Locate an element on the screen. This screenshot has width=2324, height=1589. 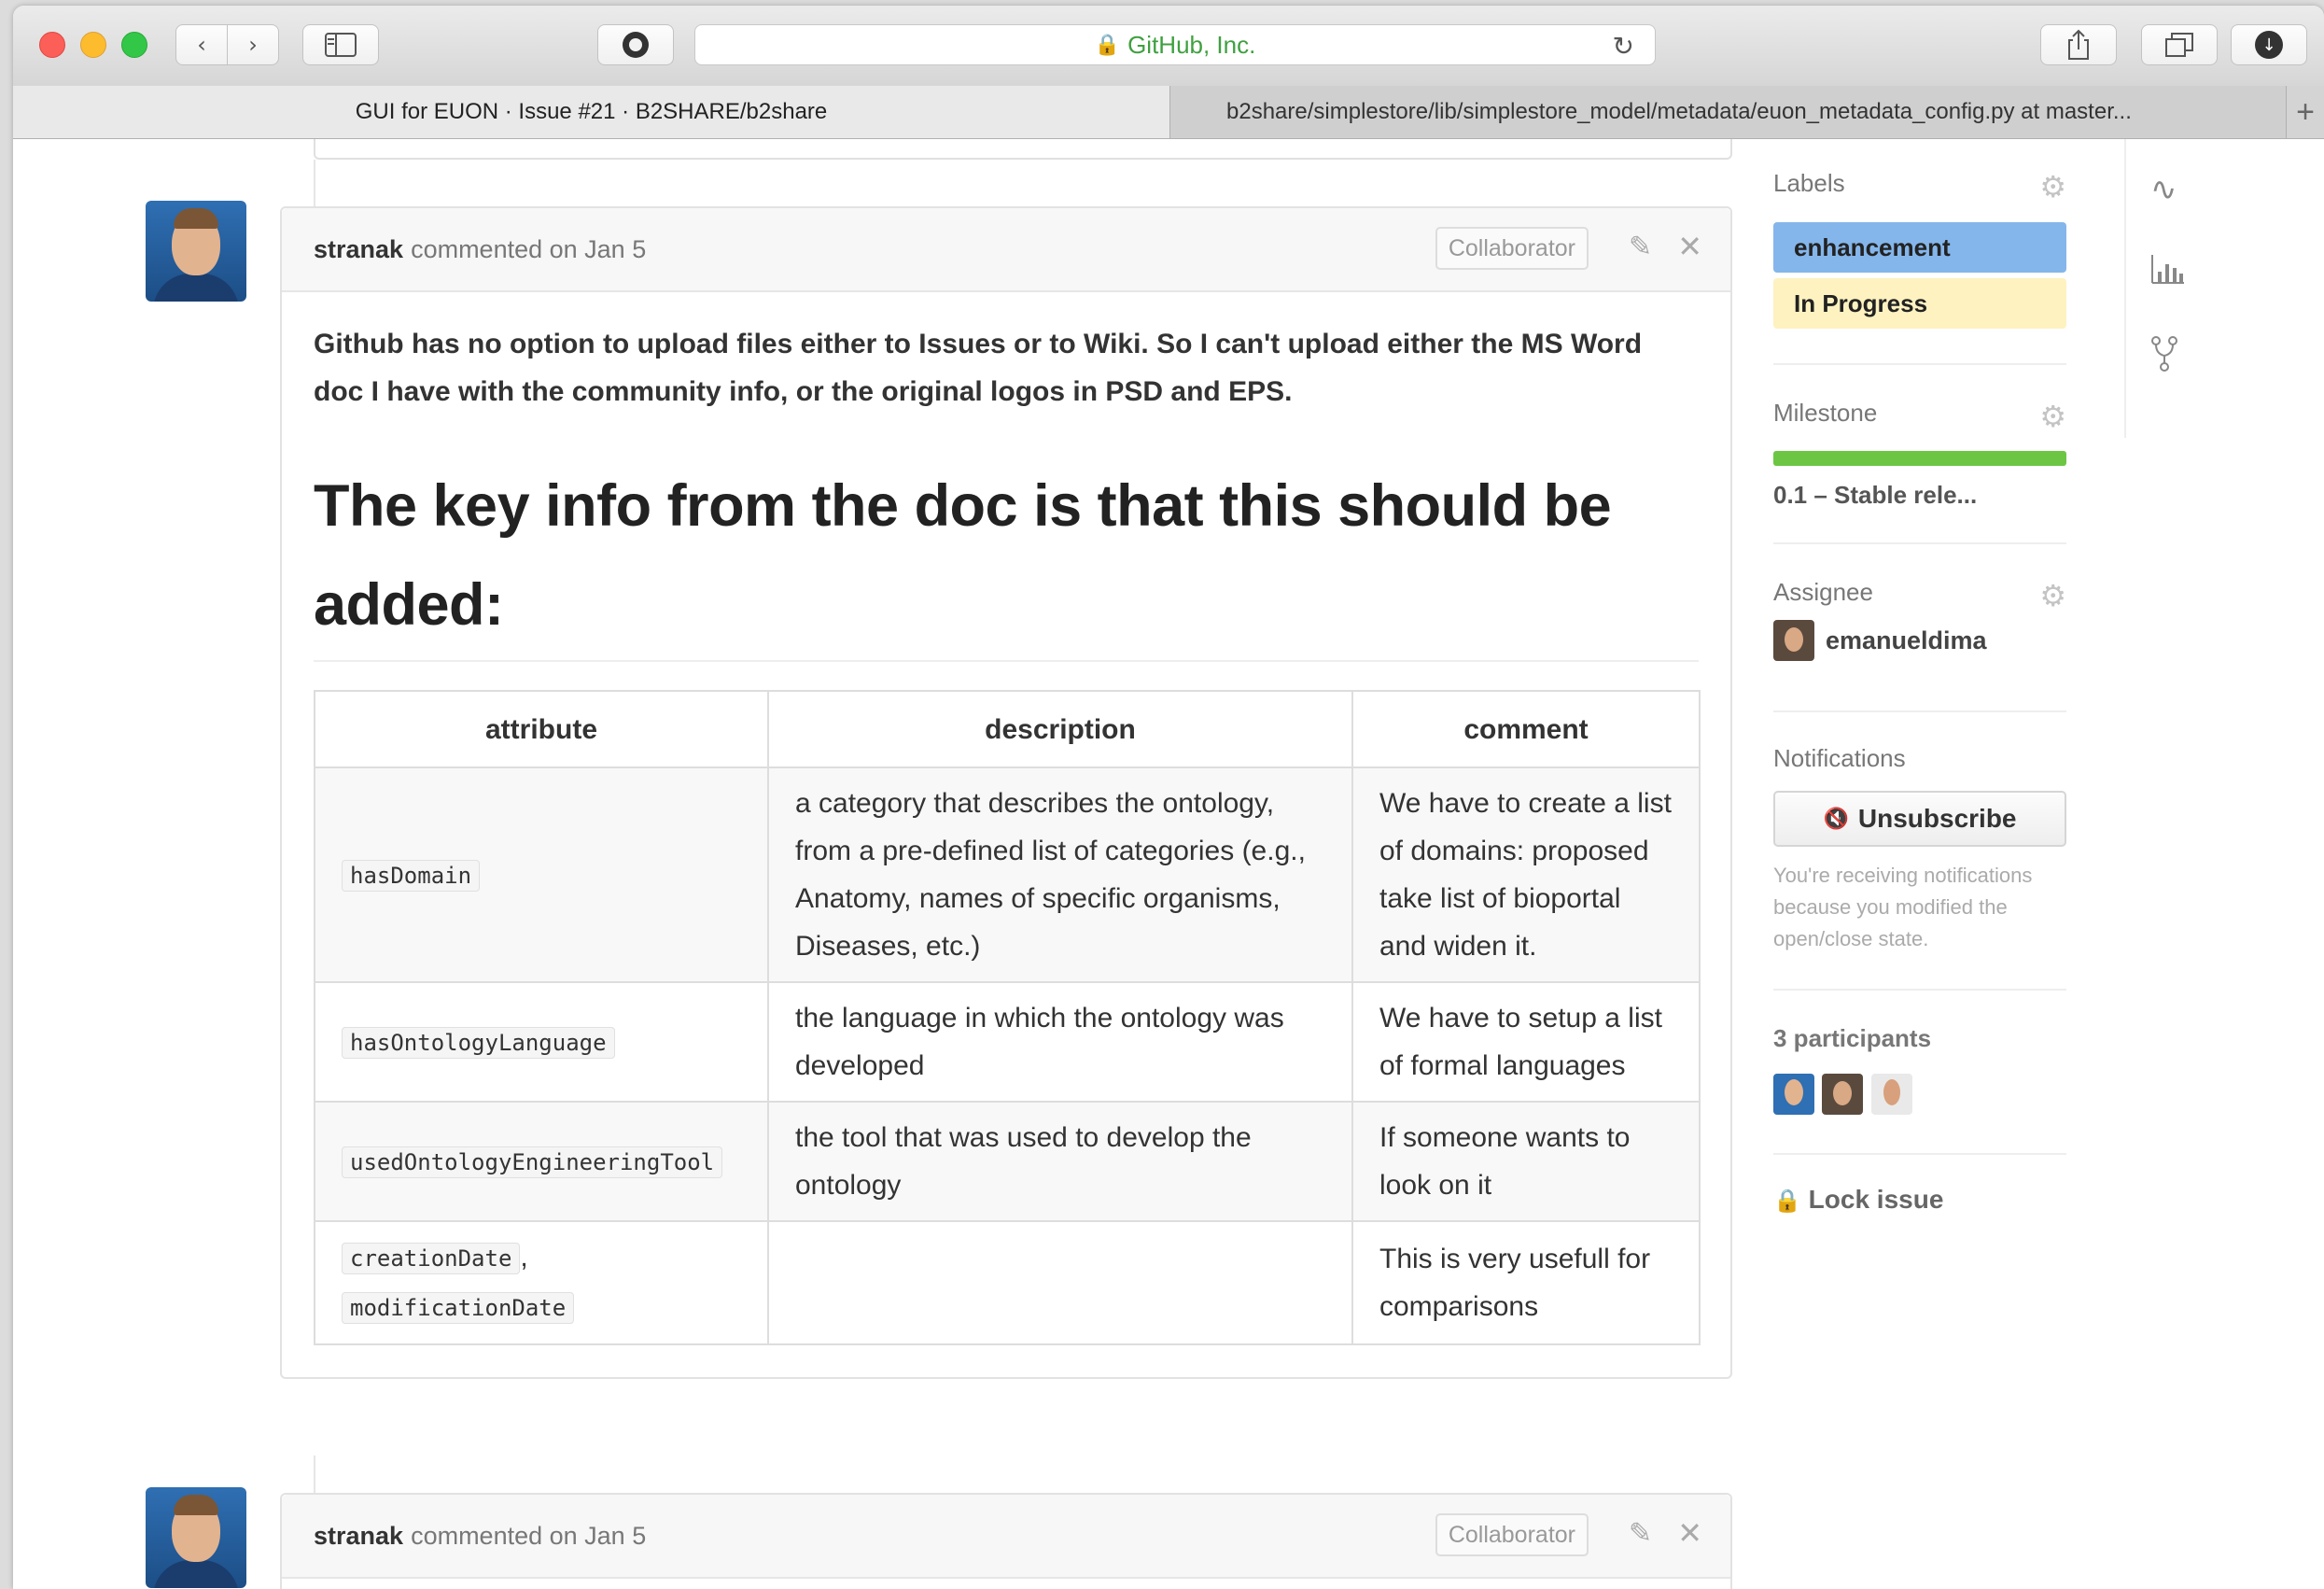
table-cell-description is located at coordinates (1060, 1282).